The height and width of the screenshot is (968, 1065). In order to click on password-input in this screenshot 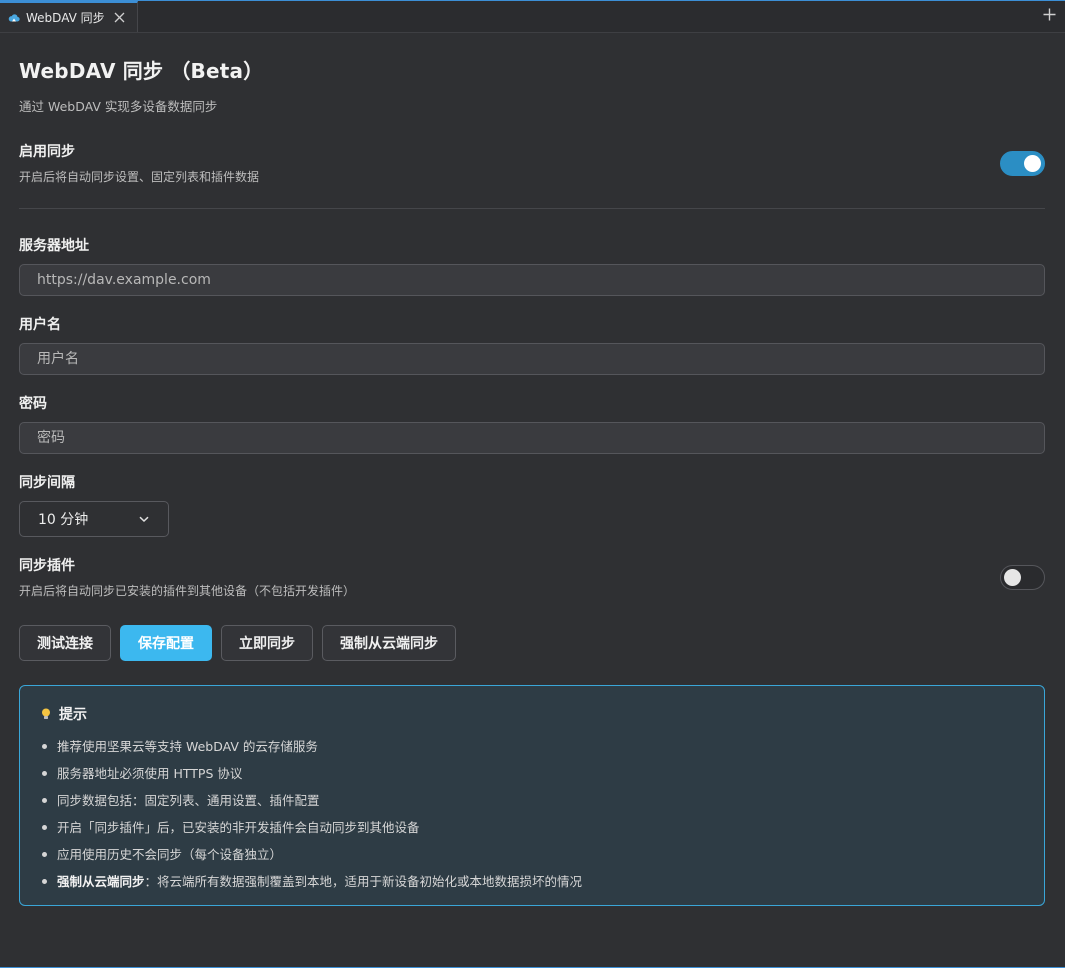, I will do `click(532, 438)`.